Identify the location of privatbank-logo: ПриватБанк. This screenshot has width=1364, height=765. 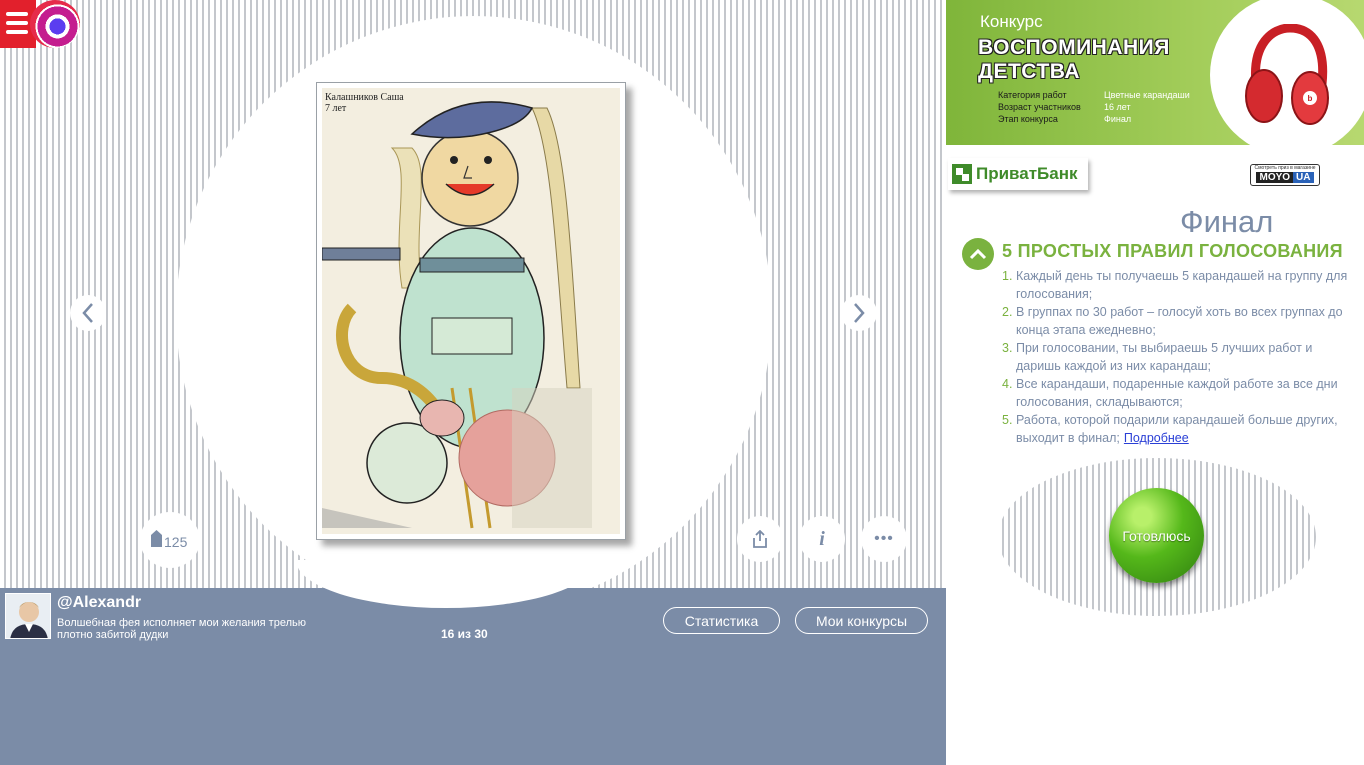
(1018, 174).